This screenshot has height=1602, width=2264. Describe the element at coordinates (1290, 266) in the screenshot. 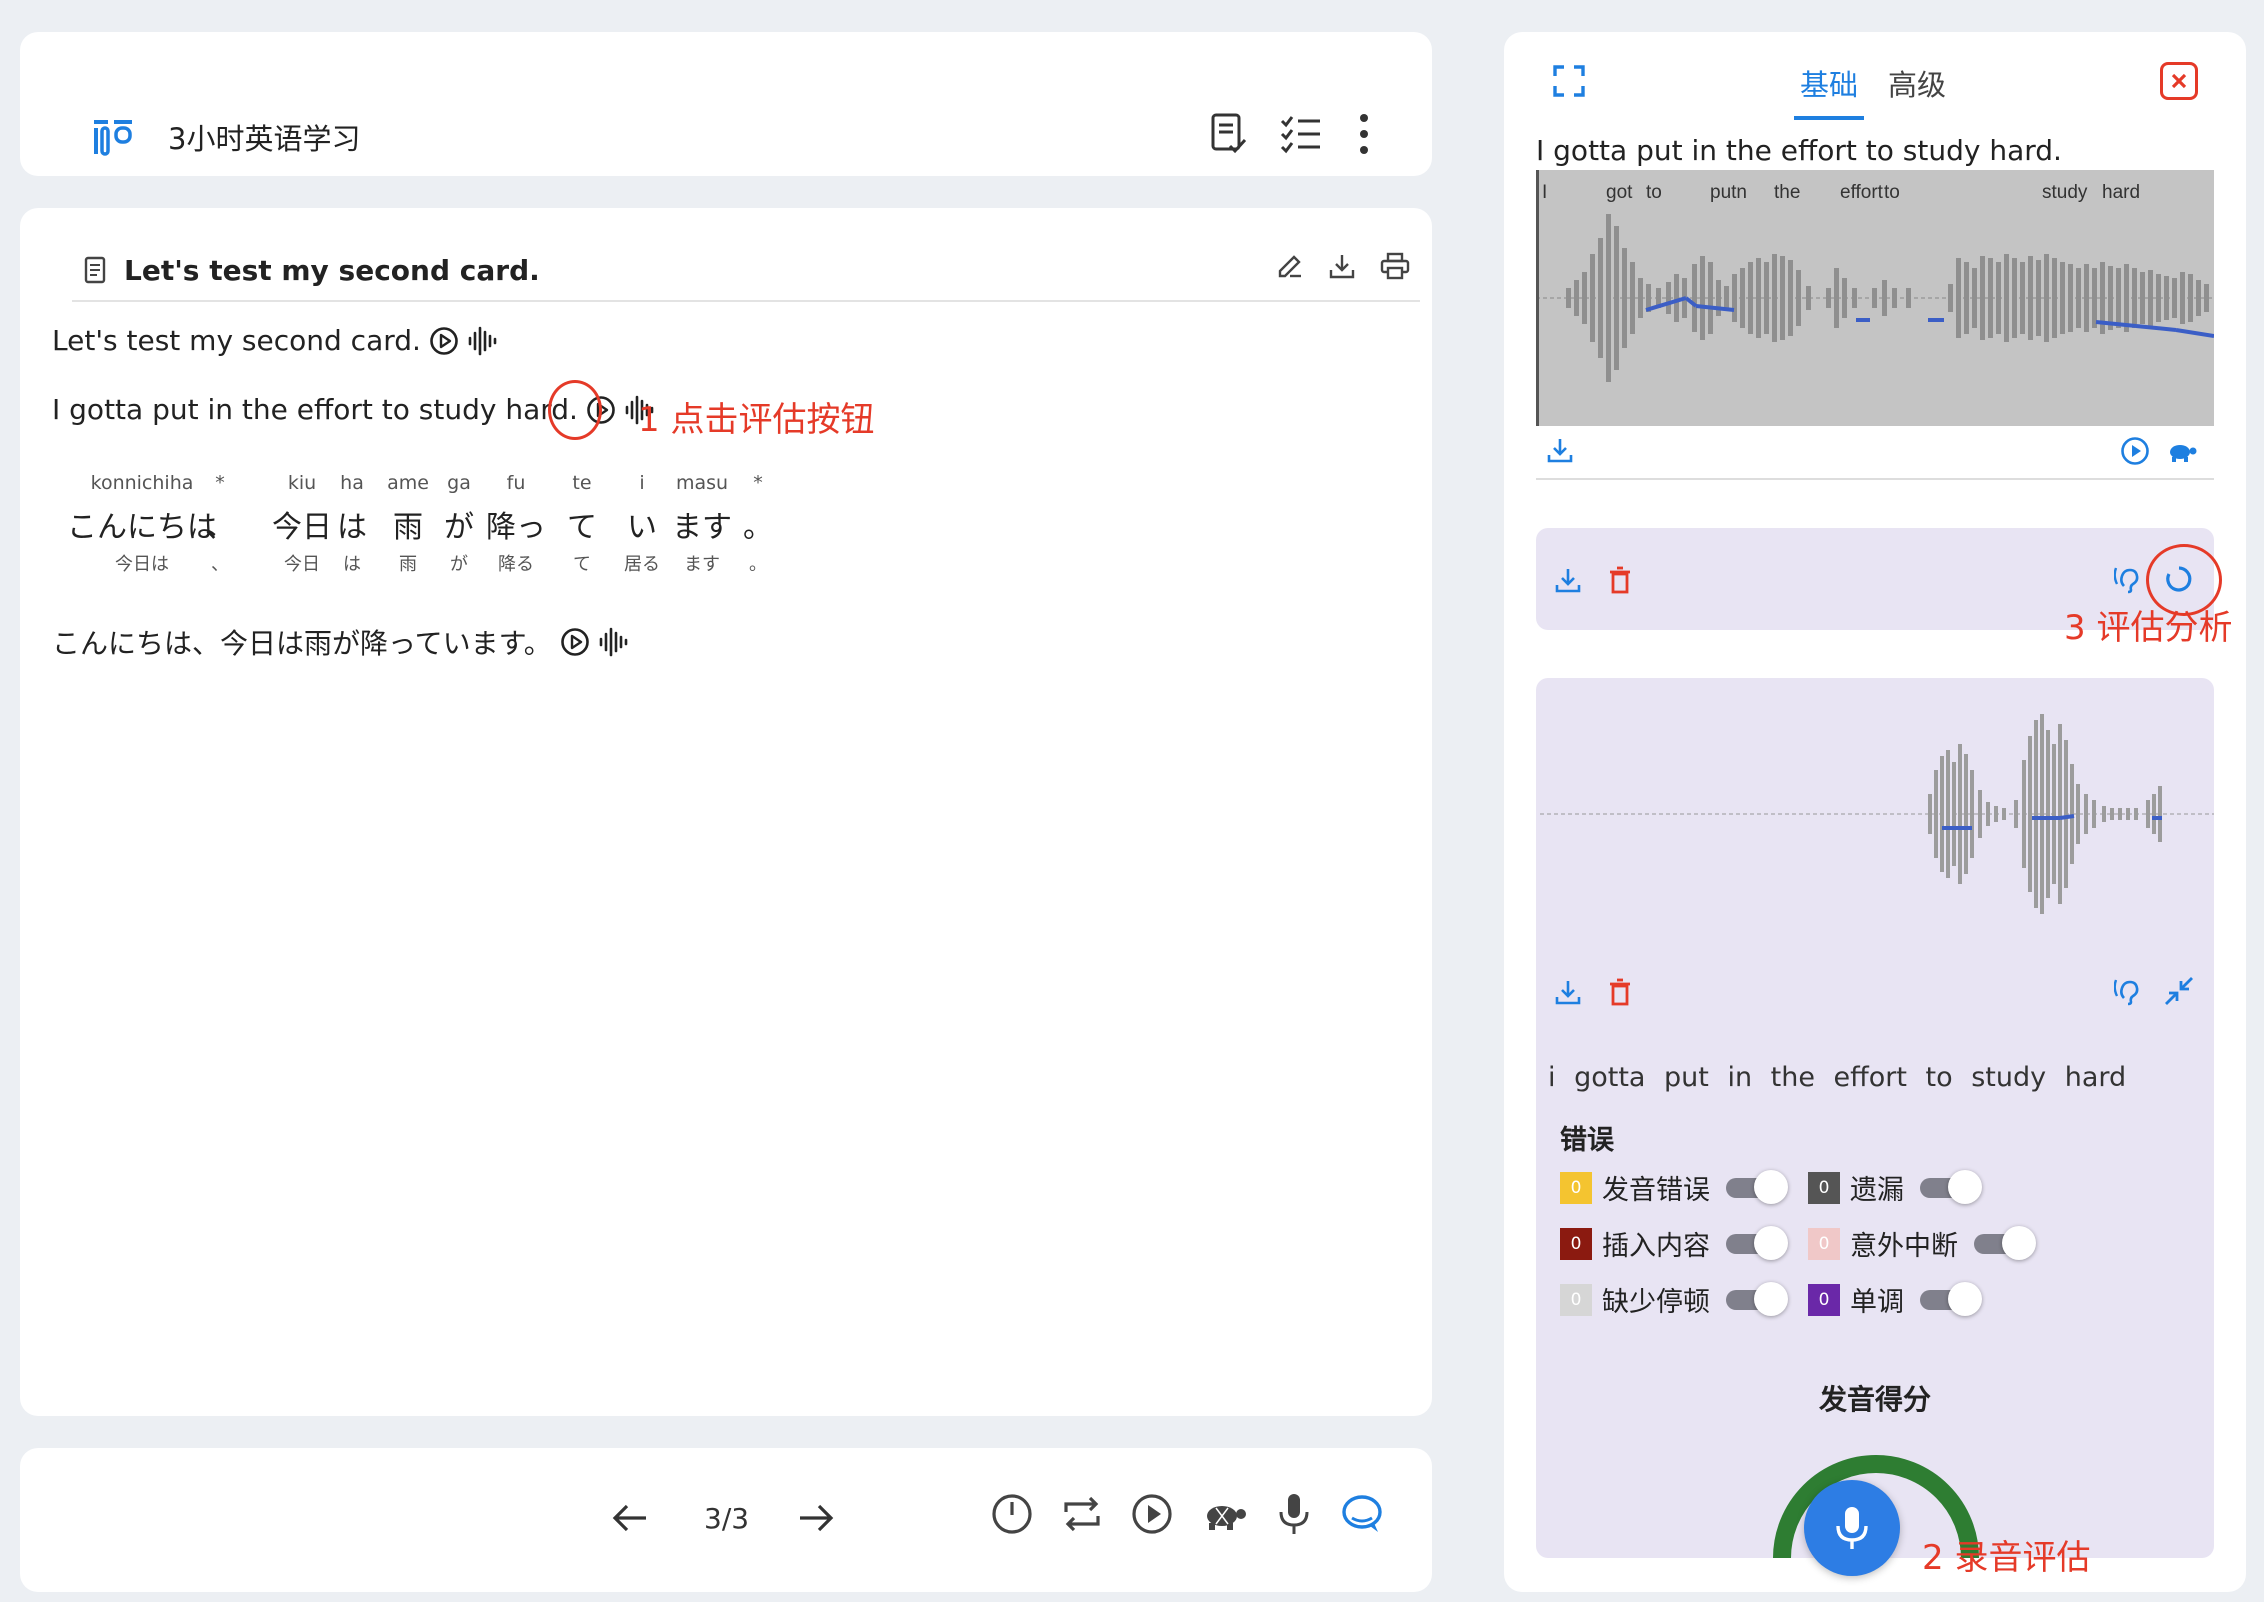

I see `edit-icon` at that location.